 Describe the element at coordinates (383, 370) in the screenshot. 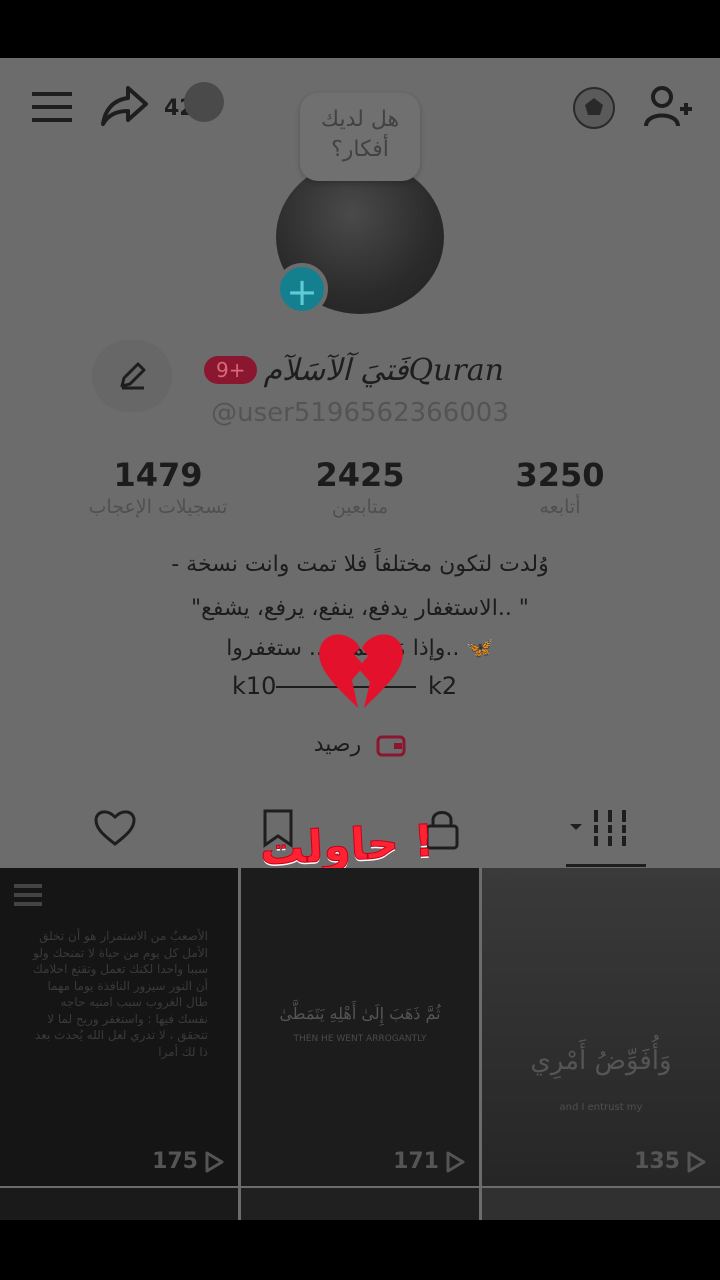

I see `display-name: فَتيَ آلآسَلآمQuran` at that location.